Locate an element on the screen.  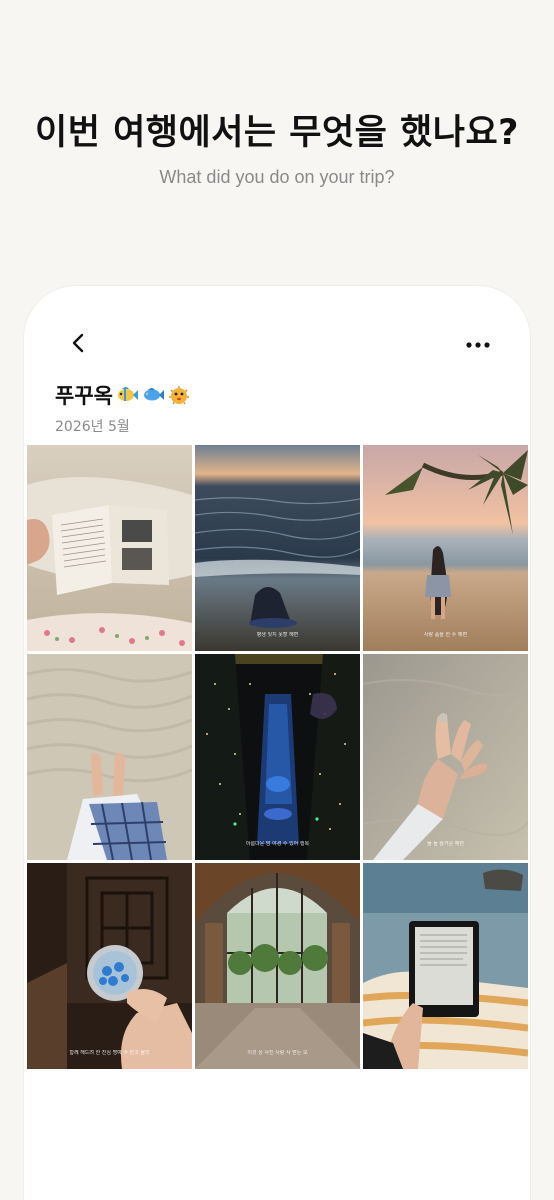
photo-caption: 아름다운 밤 야경 수 있어 행복 is located at coordinates (277, 844).